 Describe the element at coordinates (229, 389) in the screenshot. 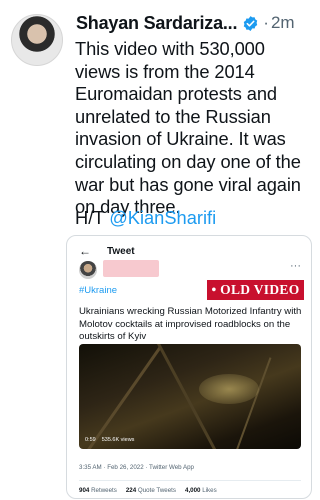

I see `video-scene-light` at that location.